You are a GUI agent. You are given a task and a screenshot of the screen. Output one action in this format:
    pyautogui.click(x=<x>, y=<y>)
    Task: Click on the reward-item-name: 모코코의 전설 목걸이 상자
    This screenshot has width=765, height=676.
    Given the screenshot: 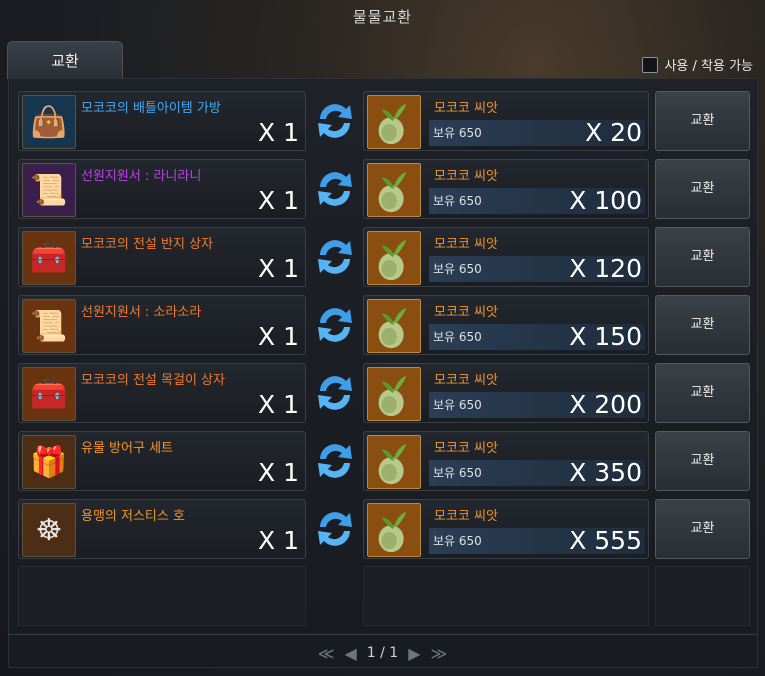 What is the action you would take?
    pyautogui.click(x=153, y=380)
    